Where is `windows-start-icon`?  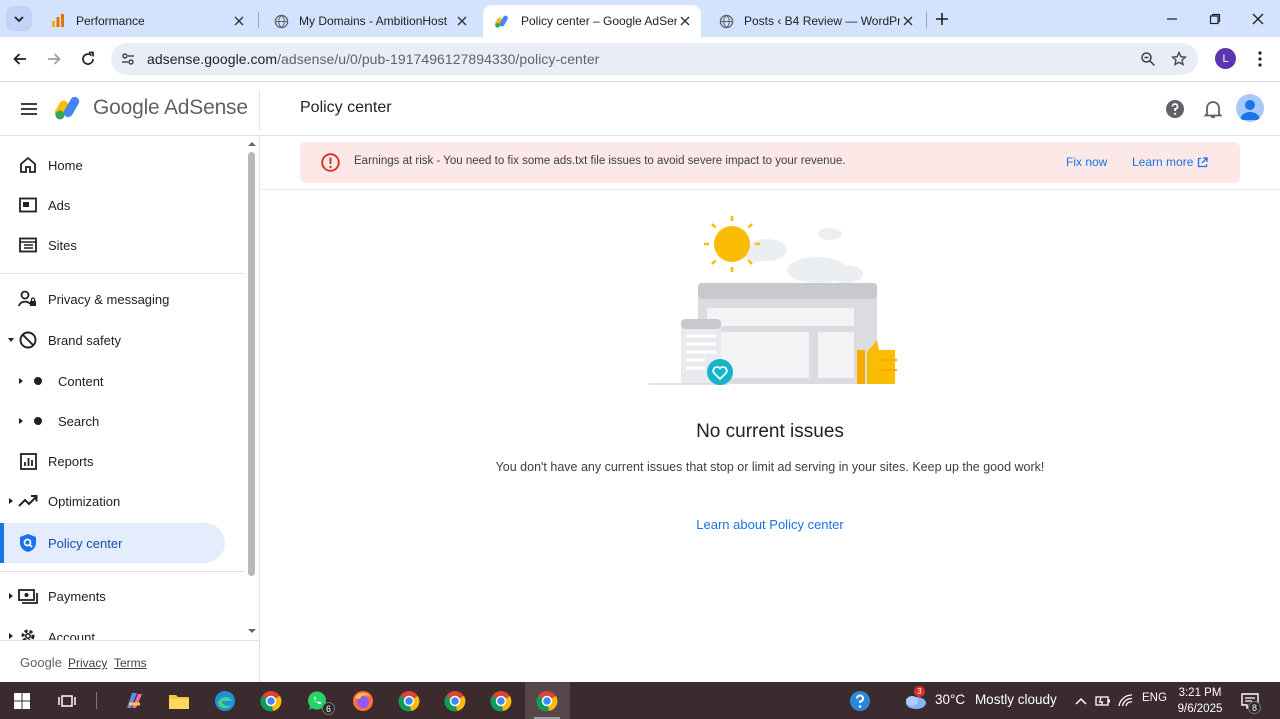 windows-start-icon is located at coordinates (22, 701).